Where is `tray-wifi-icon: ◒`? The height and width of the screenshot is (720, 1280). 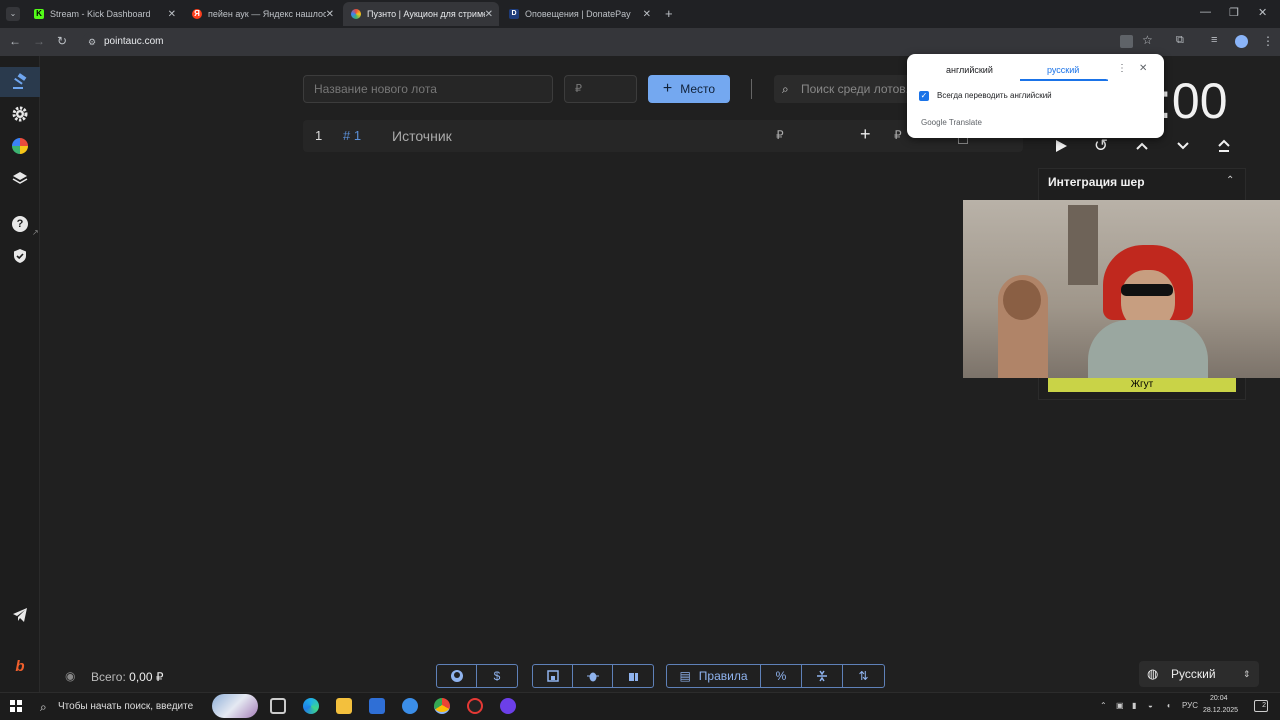
tray-wifi-icon: ◒ is located at coordinates (1150, 705).